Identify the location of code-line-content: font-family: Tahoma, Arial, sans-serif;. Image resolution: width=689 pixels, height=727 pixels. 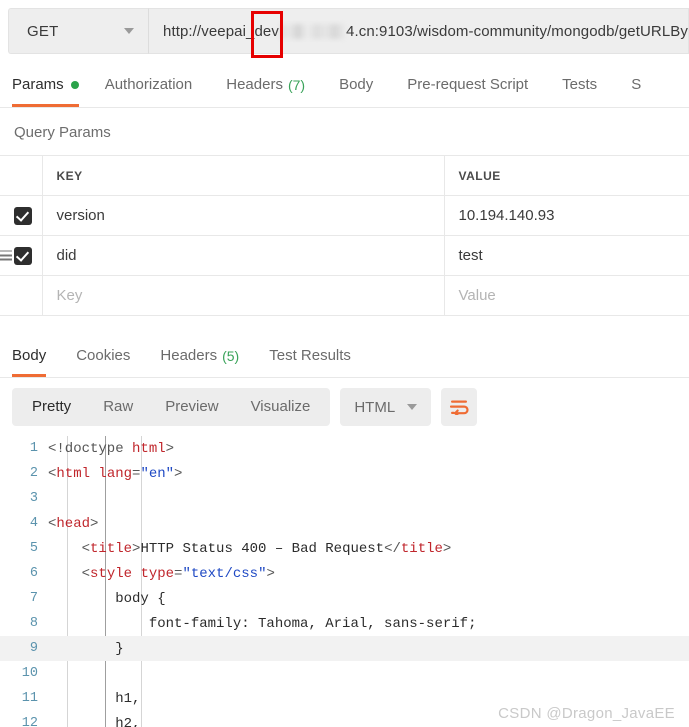
(262, 623).